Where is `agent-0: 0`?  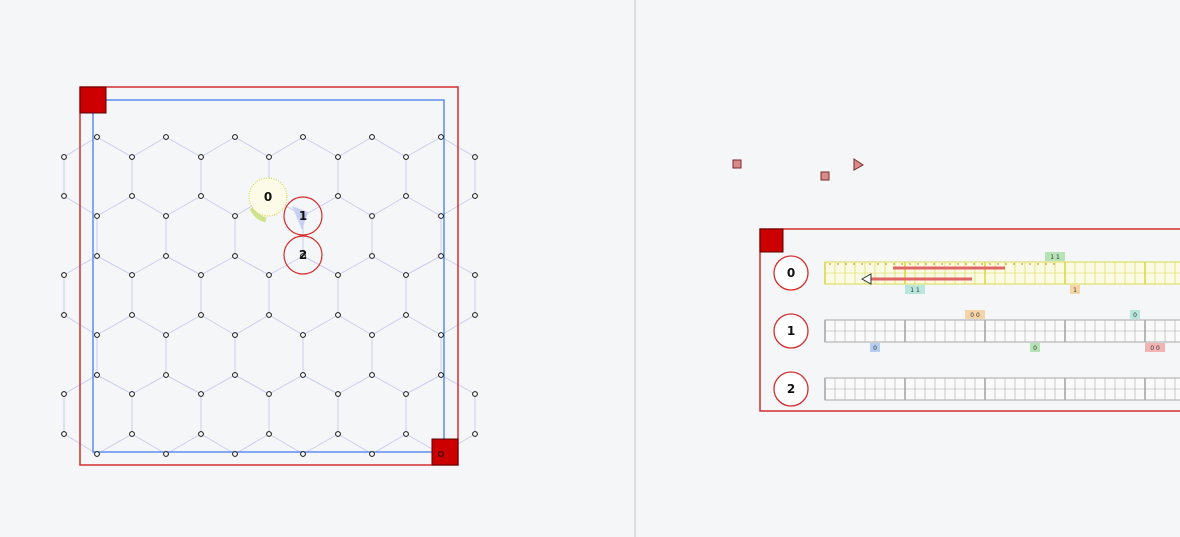 agent-0: 0 is located at coordinates (268, 200).